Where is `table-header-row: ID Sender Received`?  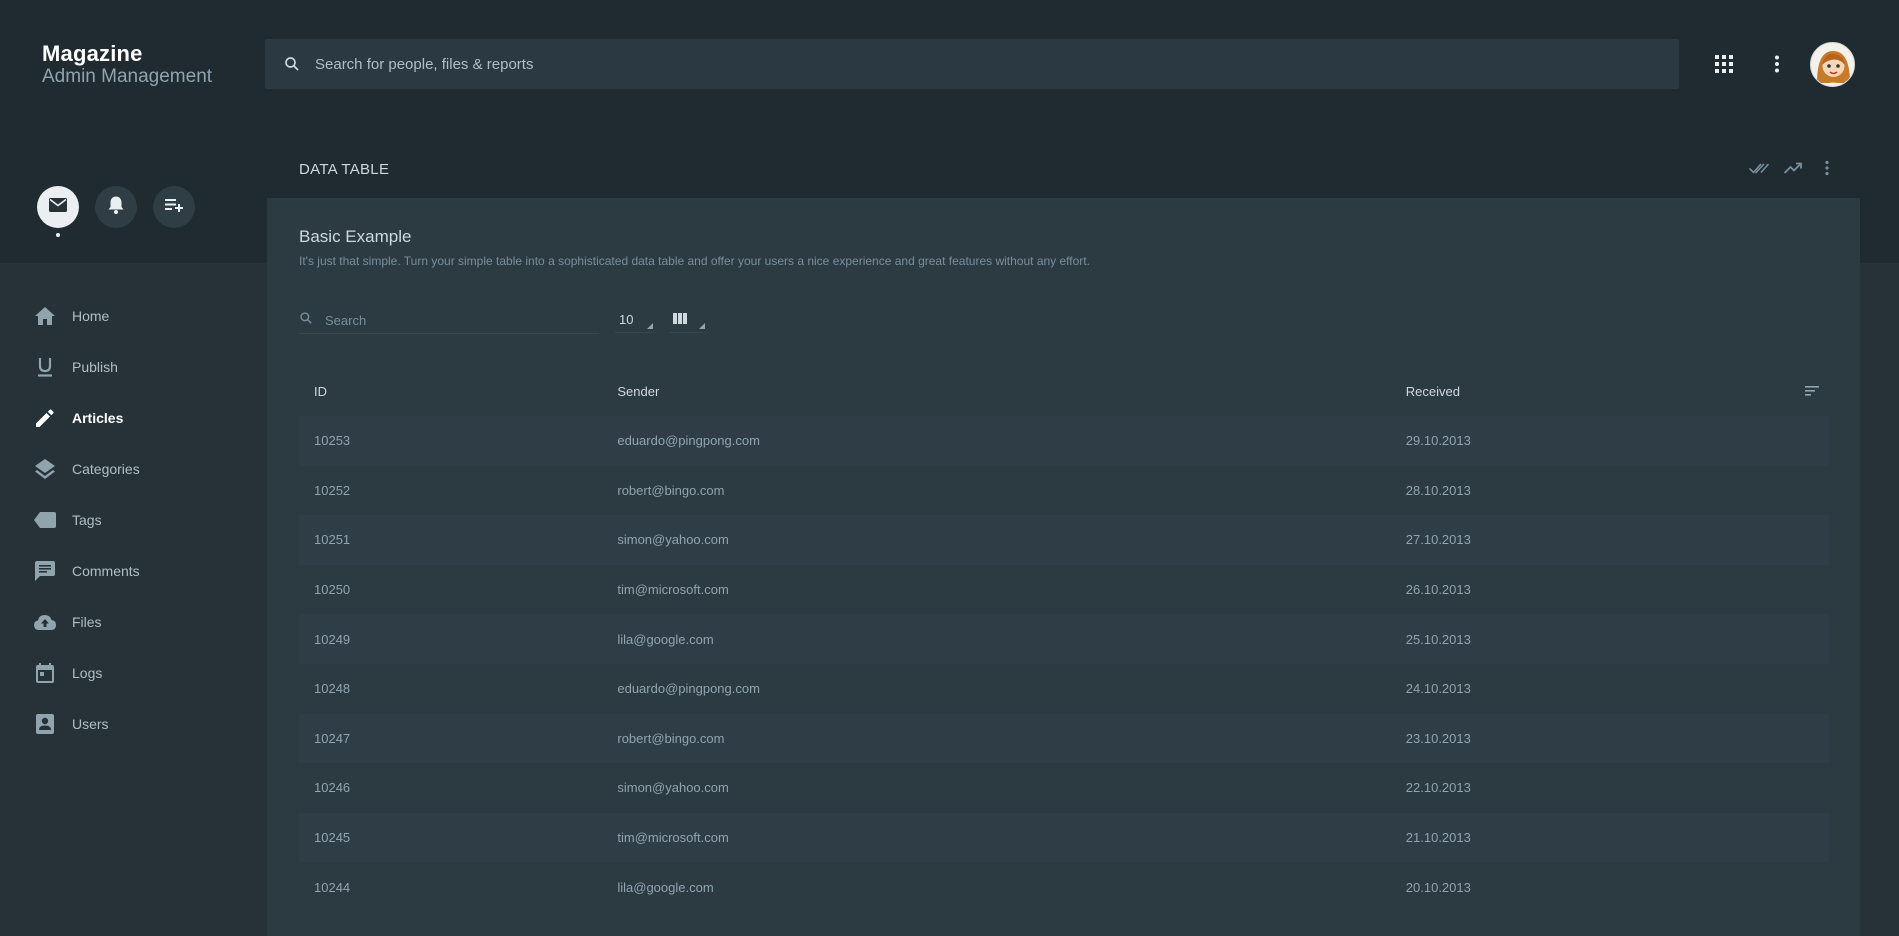
table-header-row: ID Sender Received is located at coordinates (1064, 391).